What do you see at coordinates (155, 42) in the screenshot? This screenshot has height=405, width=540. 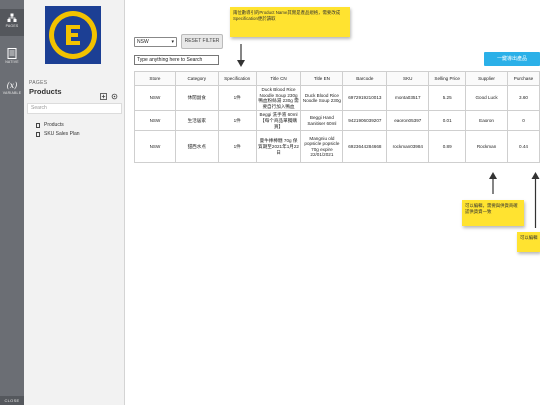 I see `store-select: NSW ▾` at bounding box center [155, 42].